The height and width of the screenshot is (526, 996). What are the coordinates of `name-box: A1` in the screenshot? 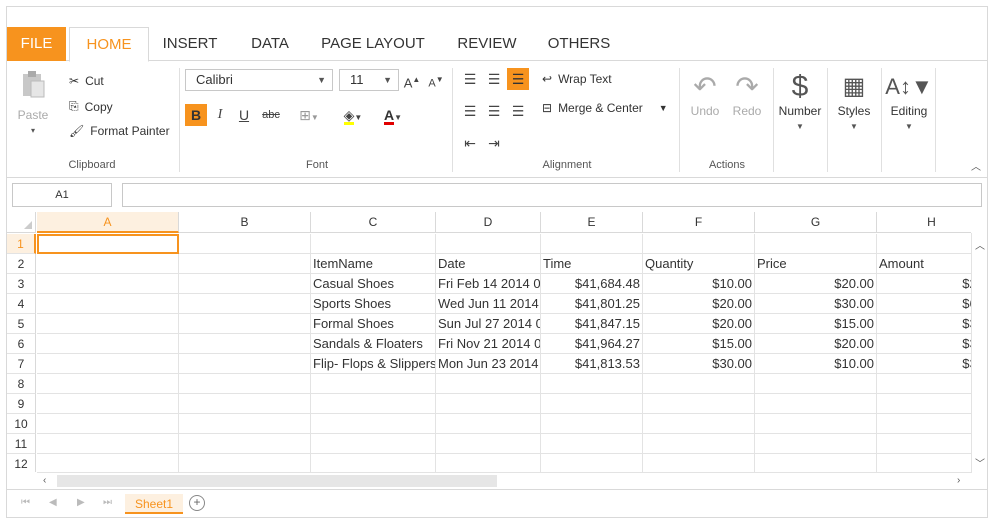 It's located at (62, 195).